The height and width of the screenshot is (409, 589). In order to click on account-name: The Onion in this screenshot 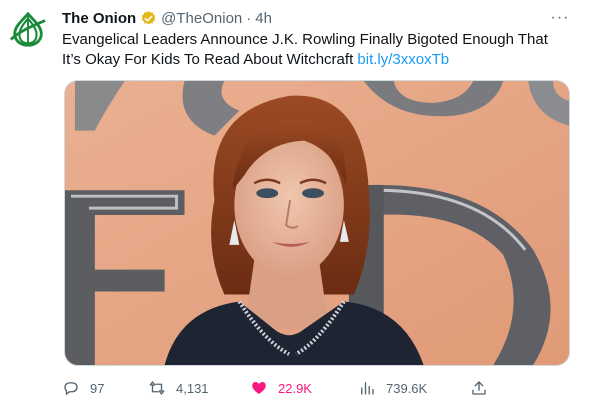, I will do `click(99, 18)`.